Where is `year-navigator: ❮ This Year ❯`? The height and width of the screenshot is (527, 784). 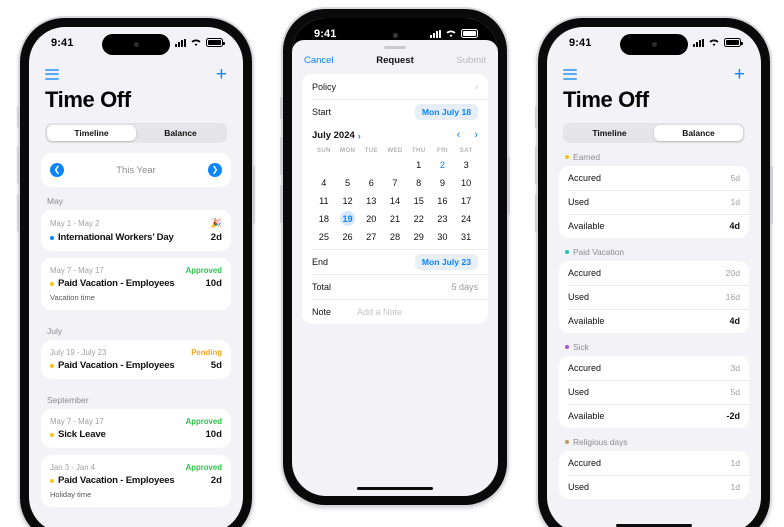 year-navigator: ❮ This Year ❯ is located at coordinates (136, 170).